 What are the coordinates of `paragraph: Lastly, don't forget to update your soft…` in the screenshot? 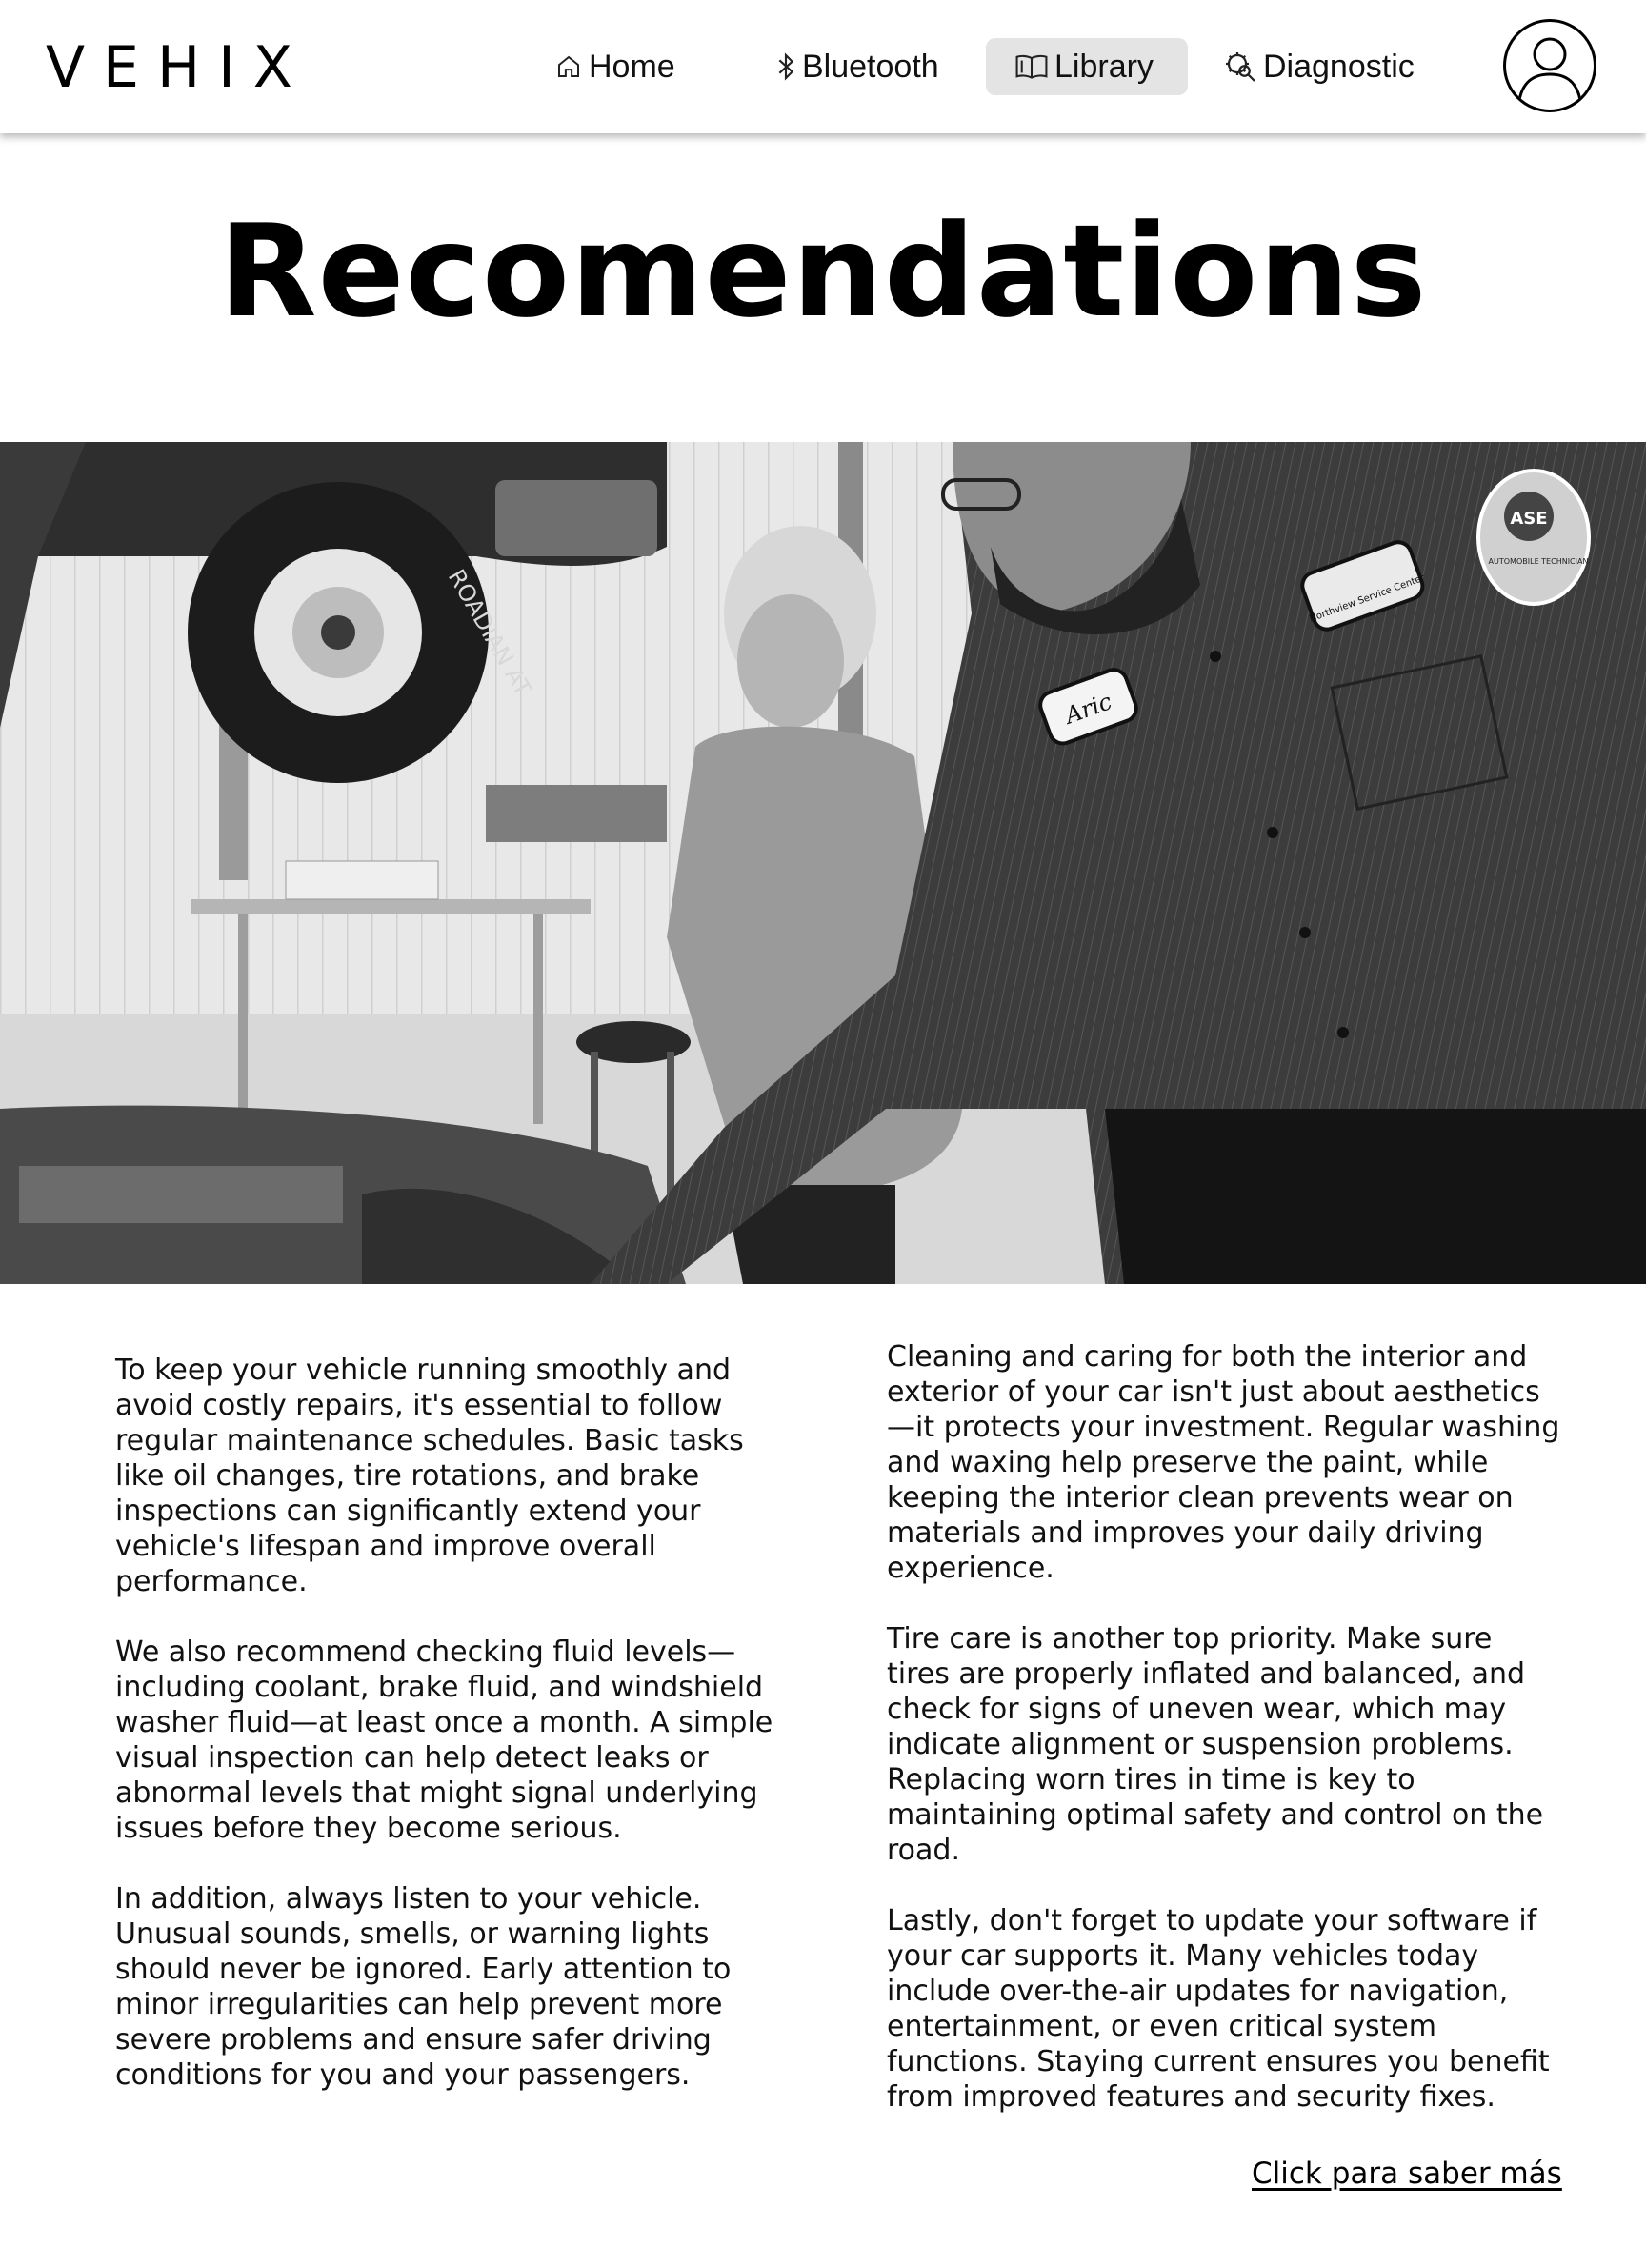 It's located at (1218, 2009).